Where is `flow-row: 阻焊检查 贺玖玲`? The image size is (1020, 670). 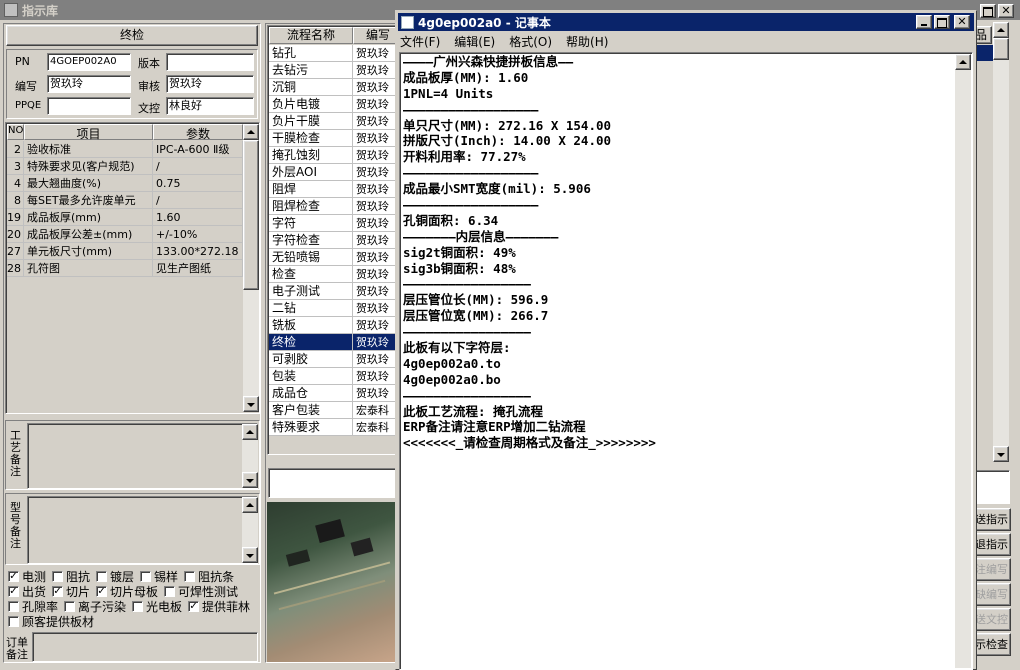
flow-row: 阻焊检查 贺玖玲 is located at coordinates (334, 206).